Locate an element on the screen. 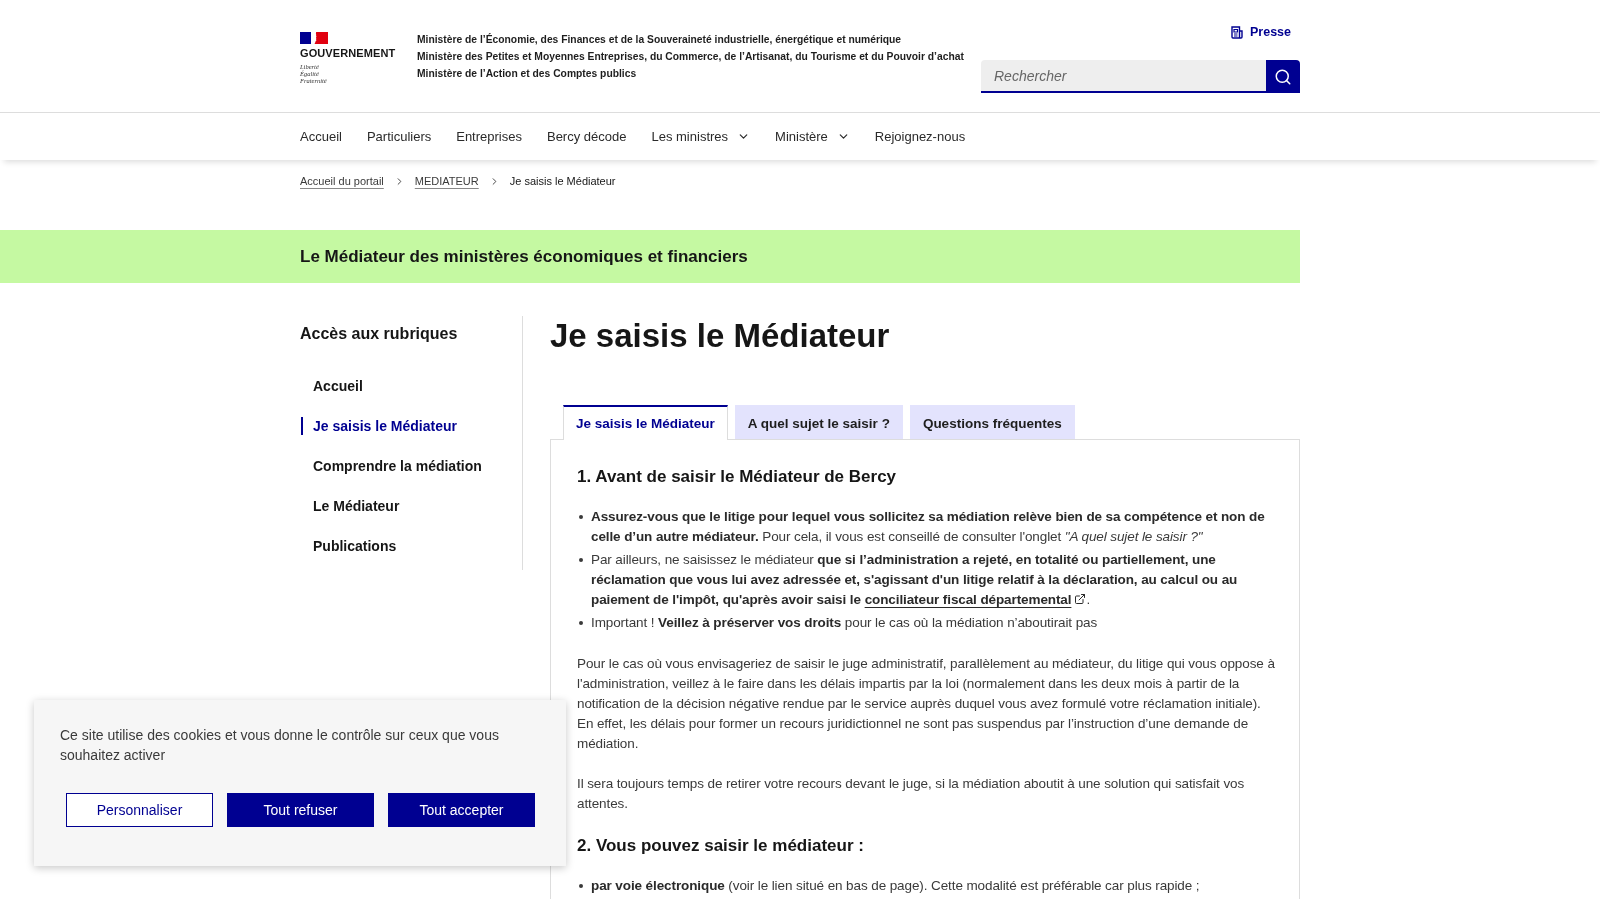 The width and height of the screenshot is (1600, 900). government-name: GOUVERNEMENT is located at coordinates (348, 53).